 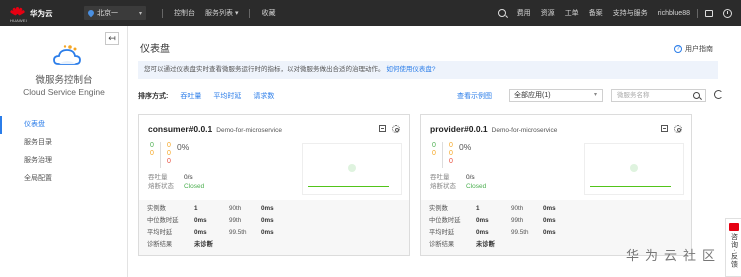 What do you see at coordinates (532, 95) in the screenshot?
I see `application-select-value: 全部应用(1)` at bounding box center [532, 95].